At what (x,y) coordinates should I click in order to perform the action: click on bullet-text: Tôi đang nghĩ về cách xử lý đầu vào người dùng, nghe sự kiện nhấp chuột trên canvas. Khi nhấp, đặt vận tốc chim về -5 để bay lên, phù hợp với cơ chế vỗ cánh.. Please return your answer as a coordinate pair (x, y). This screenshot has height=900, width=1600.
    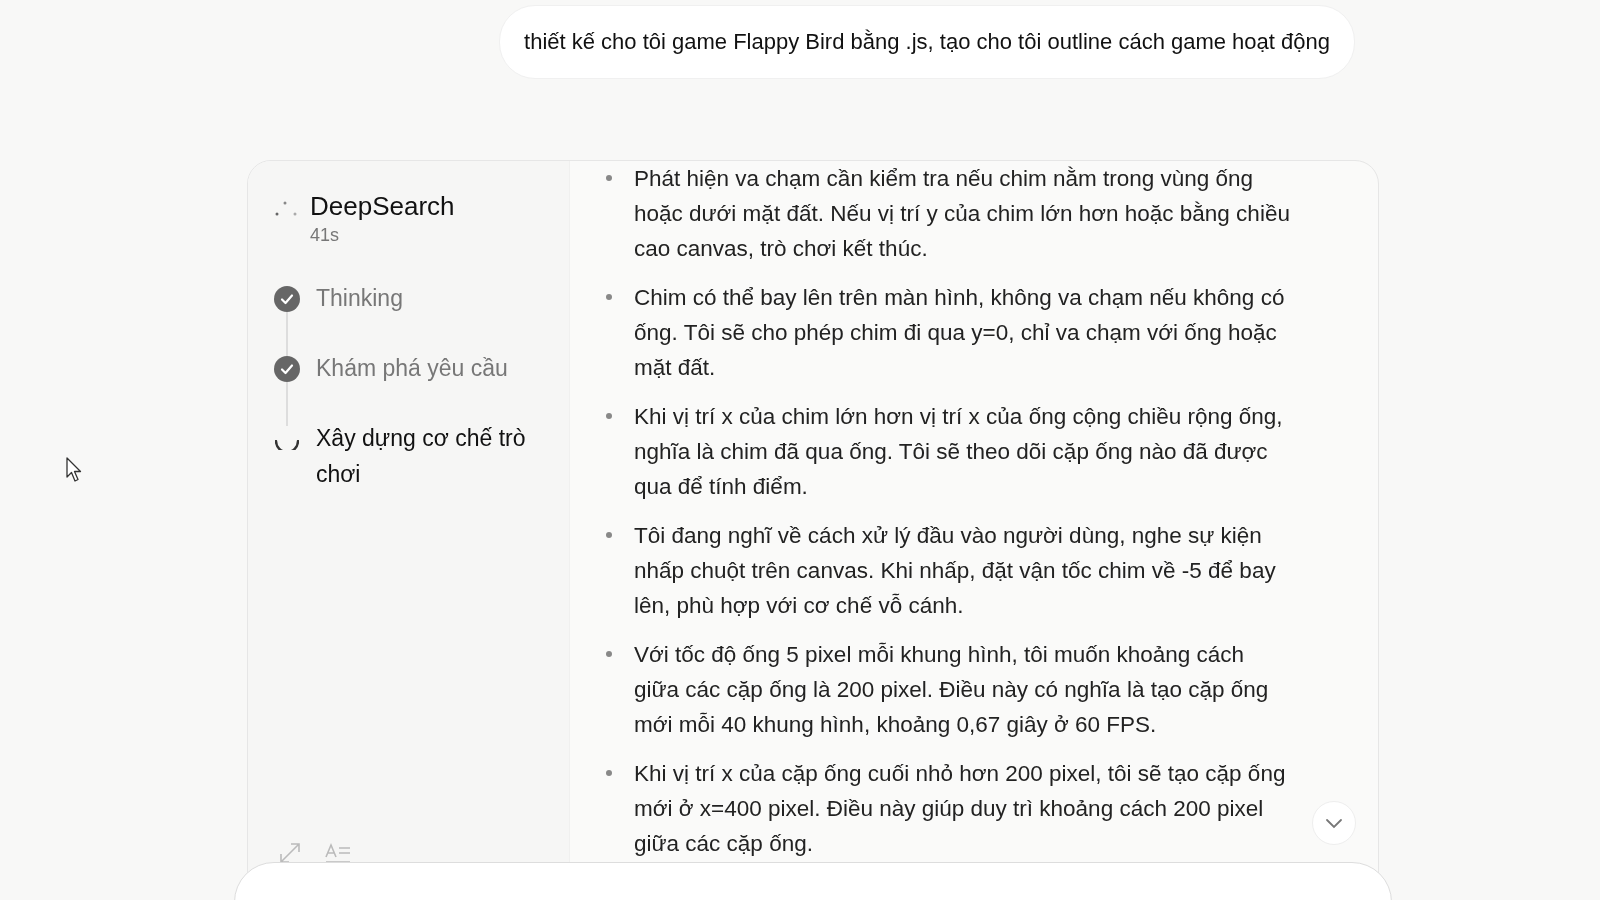
    Looking at the image, I should click on (955, 571).